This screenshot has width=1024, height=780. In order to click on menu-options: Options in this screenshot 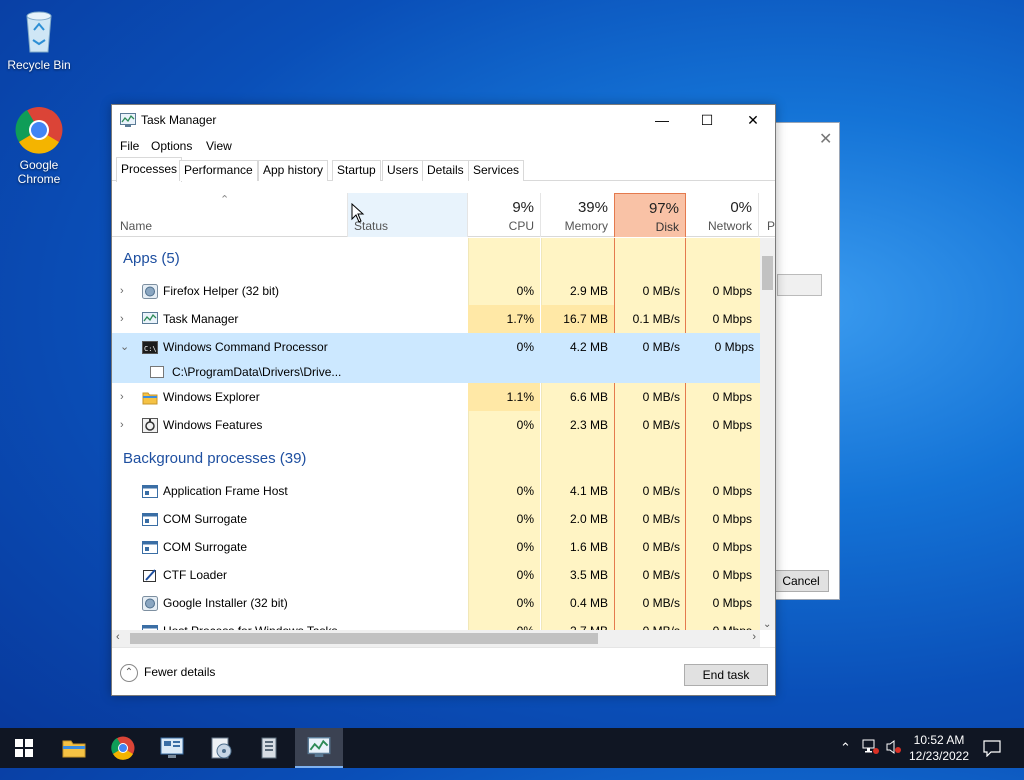, I will do `click(171, 146)`.